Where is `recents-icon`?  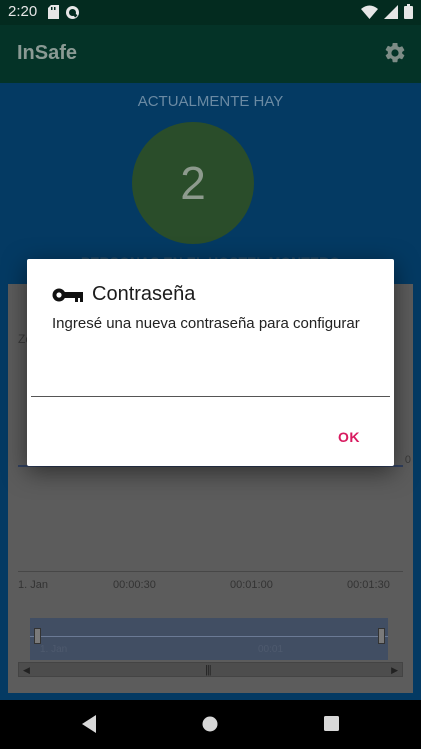 recents-icon is located at coordinates (331, 723).